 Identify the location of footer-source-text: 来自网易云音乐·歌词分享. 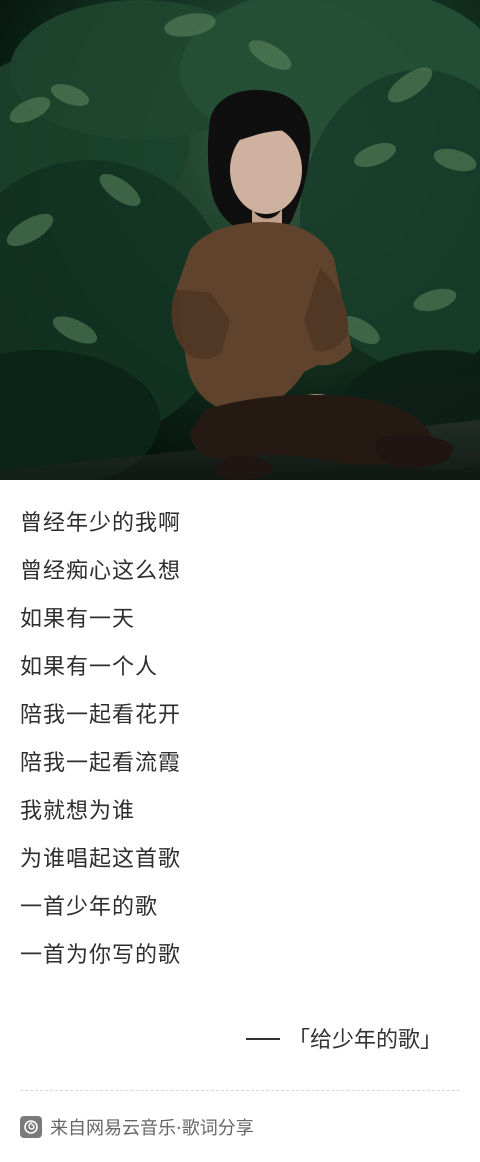
(152, 1128).